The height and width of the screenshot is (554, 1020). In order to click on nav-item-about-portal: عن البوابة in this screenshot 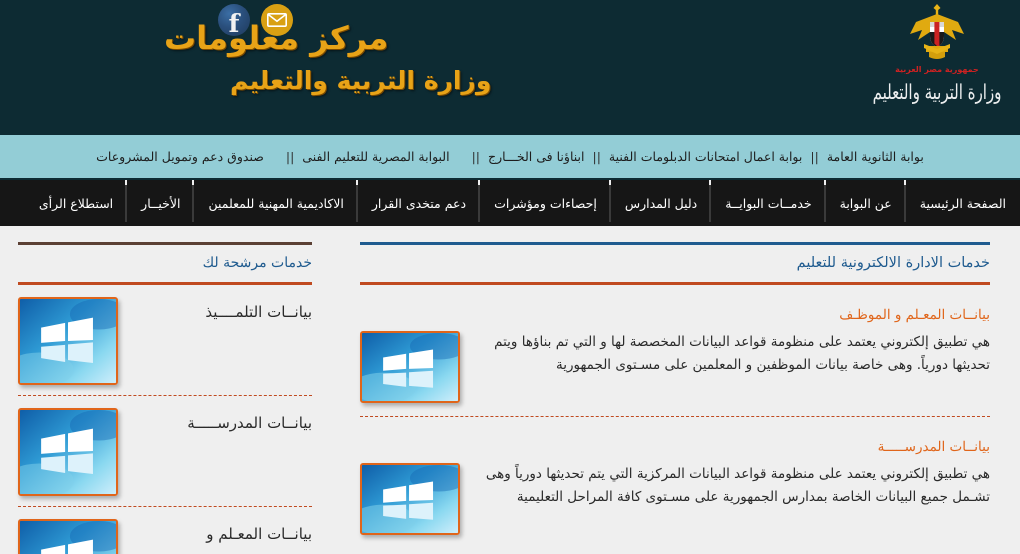, I will do `click(866, 203)`.